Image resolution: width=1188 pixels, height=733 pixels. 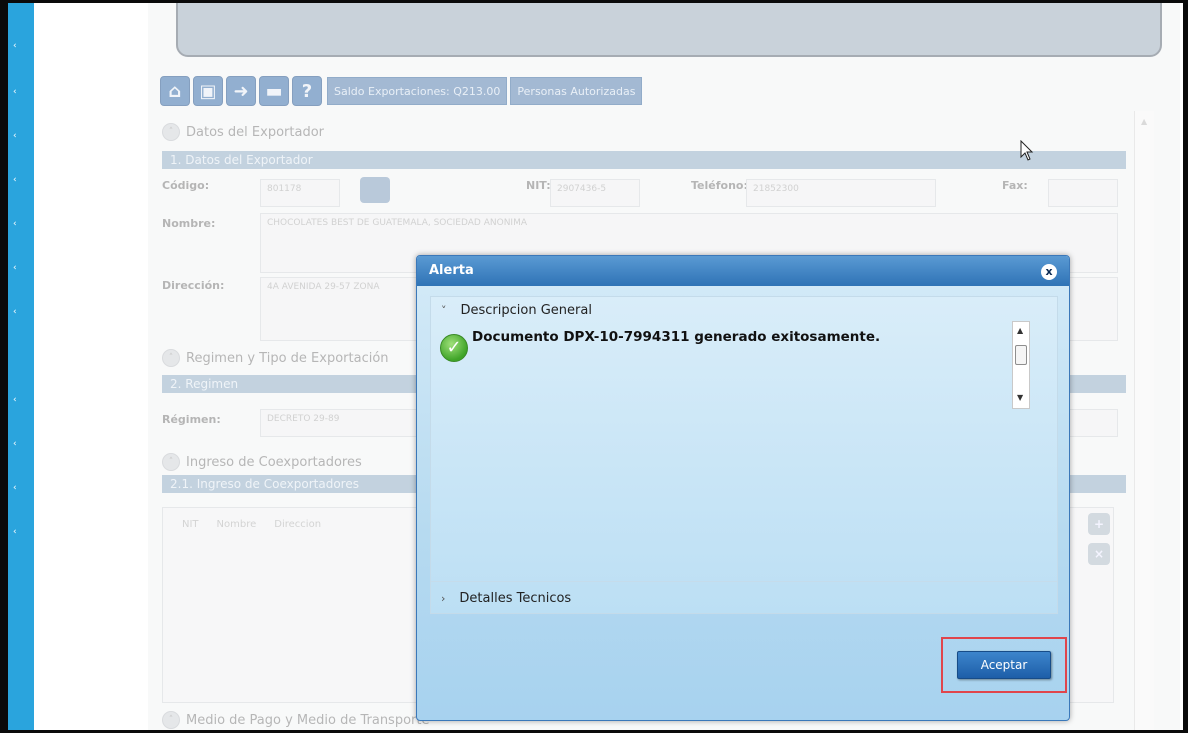 I want to click on accept-button: Aceptar, so click(x=1004, y=665).